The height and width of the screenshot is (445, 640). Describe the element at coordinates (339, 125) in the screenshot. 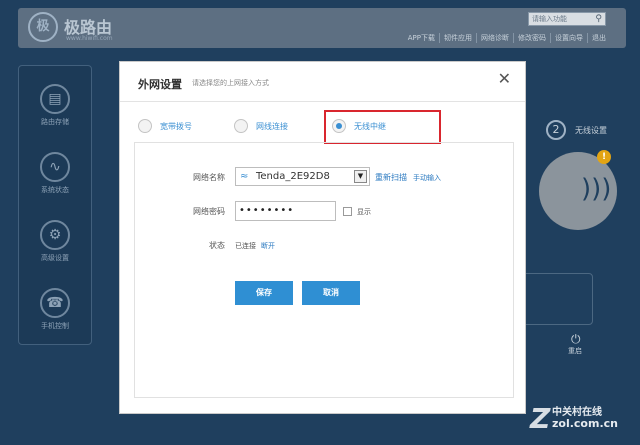

I see `radio-wireless-repeater` at that location.